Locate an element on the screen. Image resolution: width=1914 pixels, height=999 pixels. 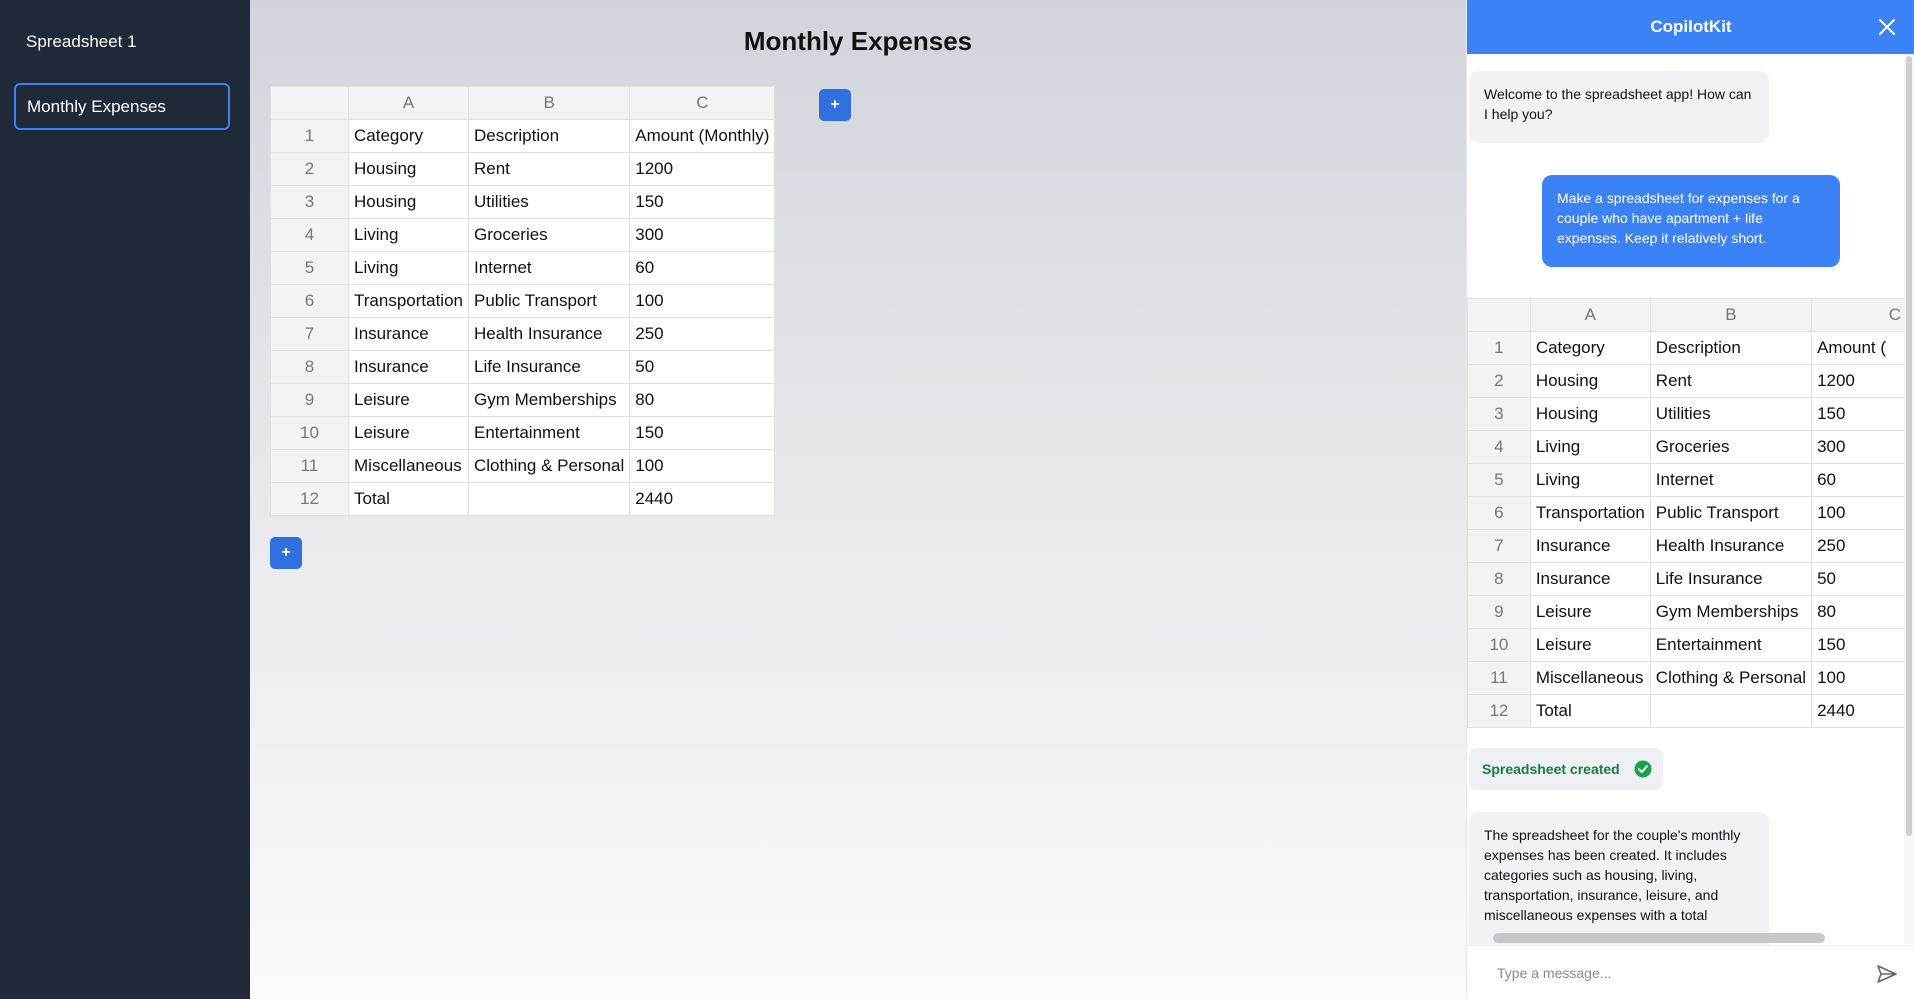
add-row-button: + is located at coordinates (286, 553).